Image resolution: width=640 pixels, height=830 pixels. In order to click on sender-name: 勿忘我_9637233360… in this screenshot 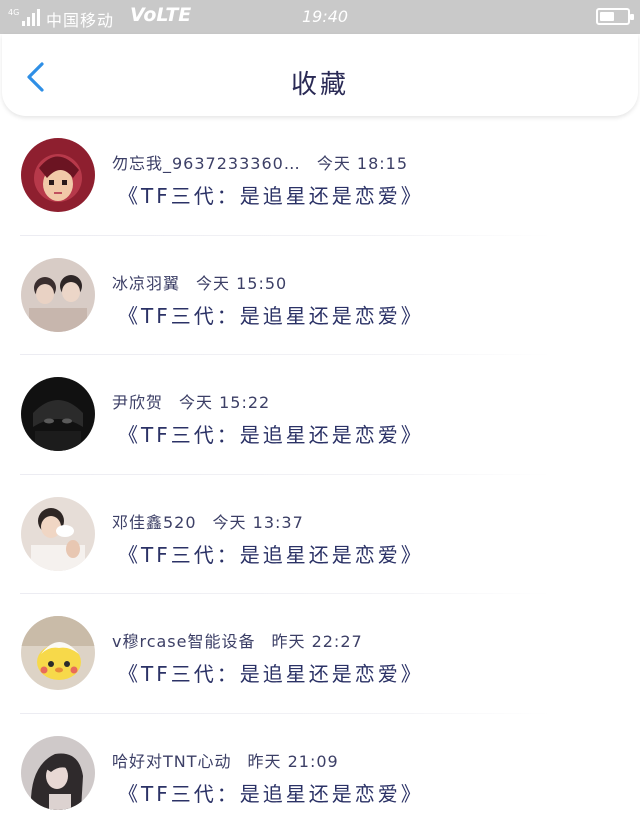, I will do `click(206, 163)`.